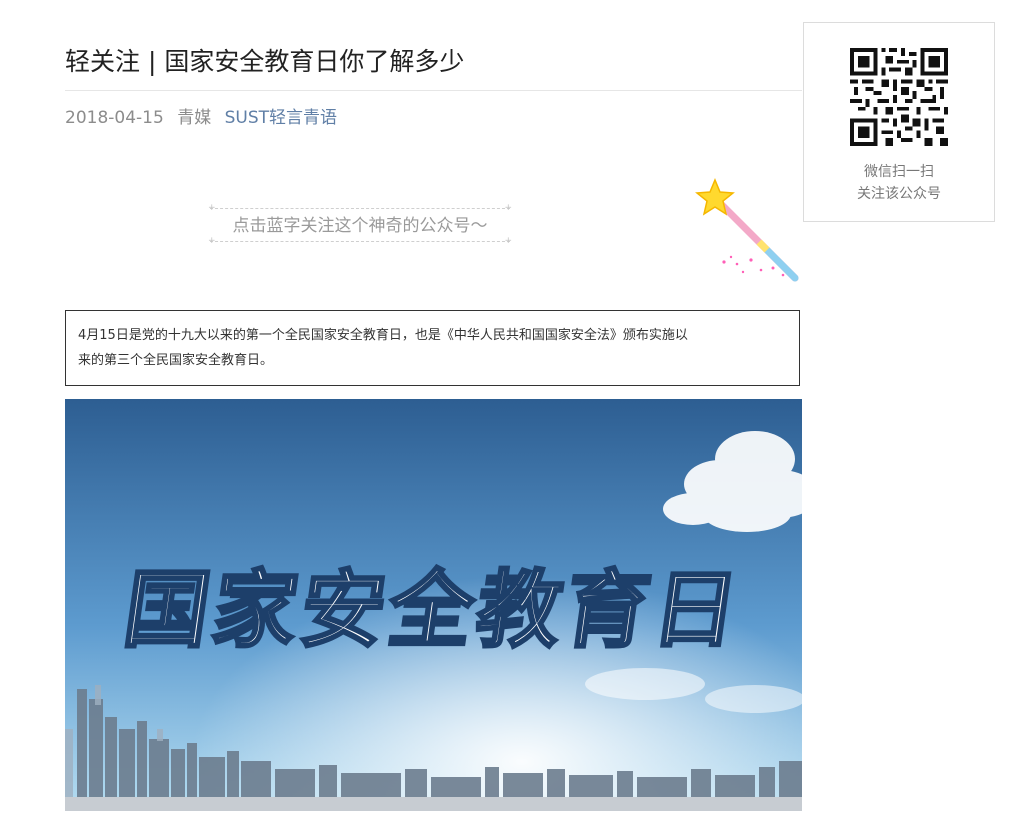 The image size is (1025, 828). Describe the element at coordinates (281, 118) in the screenshot. I see `account-name-link: SUST轻言青语` at that location.